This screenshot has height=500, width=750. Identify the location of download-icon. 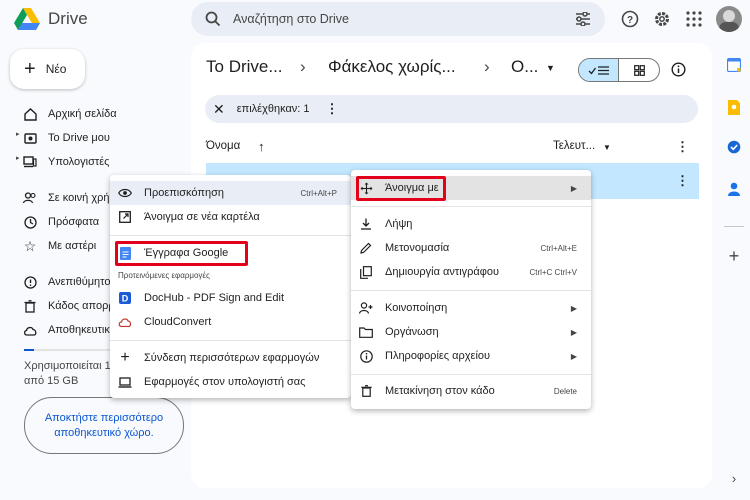
(366, 224).